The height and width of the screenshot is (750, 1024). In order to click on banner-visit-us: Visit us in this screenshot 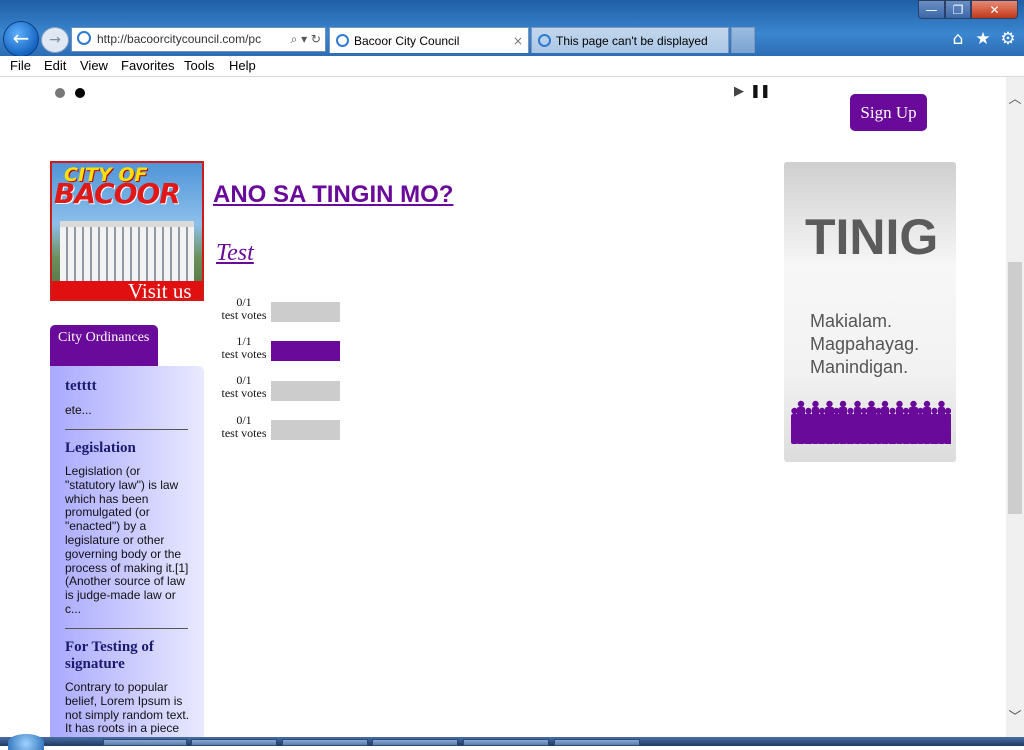, I will do `click(160, 290)`.